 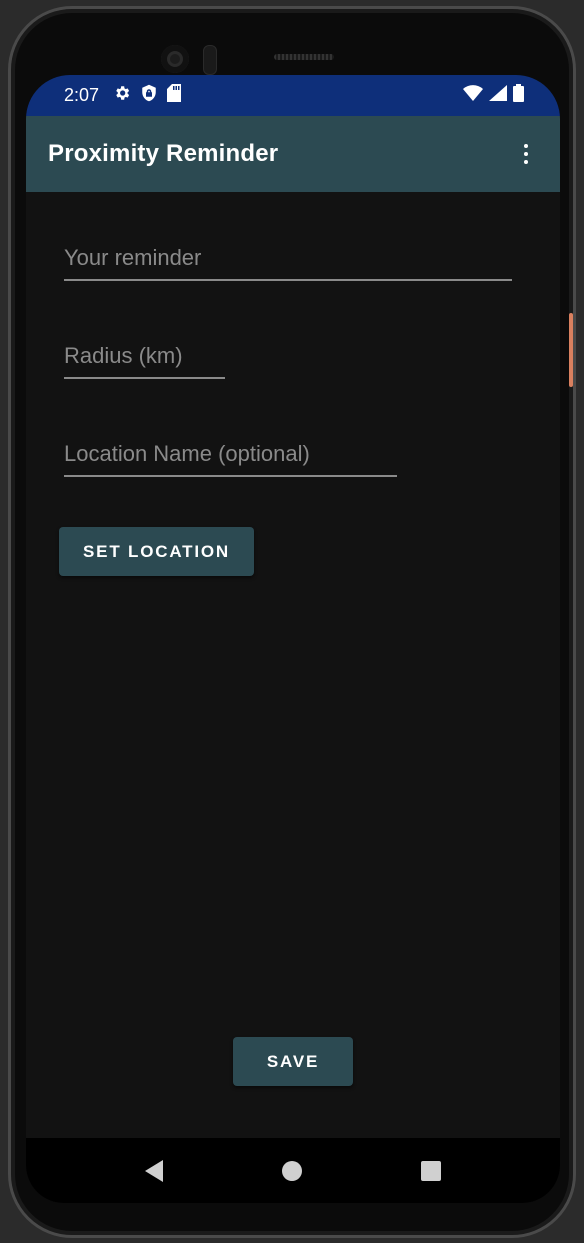 I want to click on wifi-icon, so click(x=473, y=95).